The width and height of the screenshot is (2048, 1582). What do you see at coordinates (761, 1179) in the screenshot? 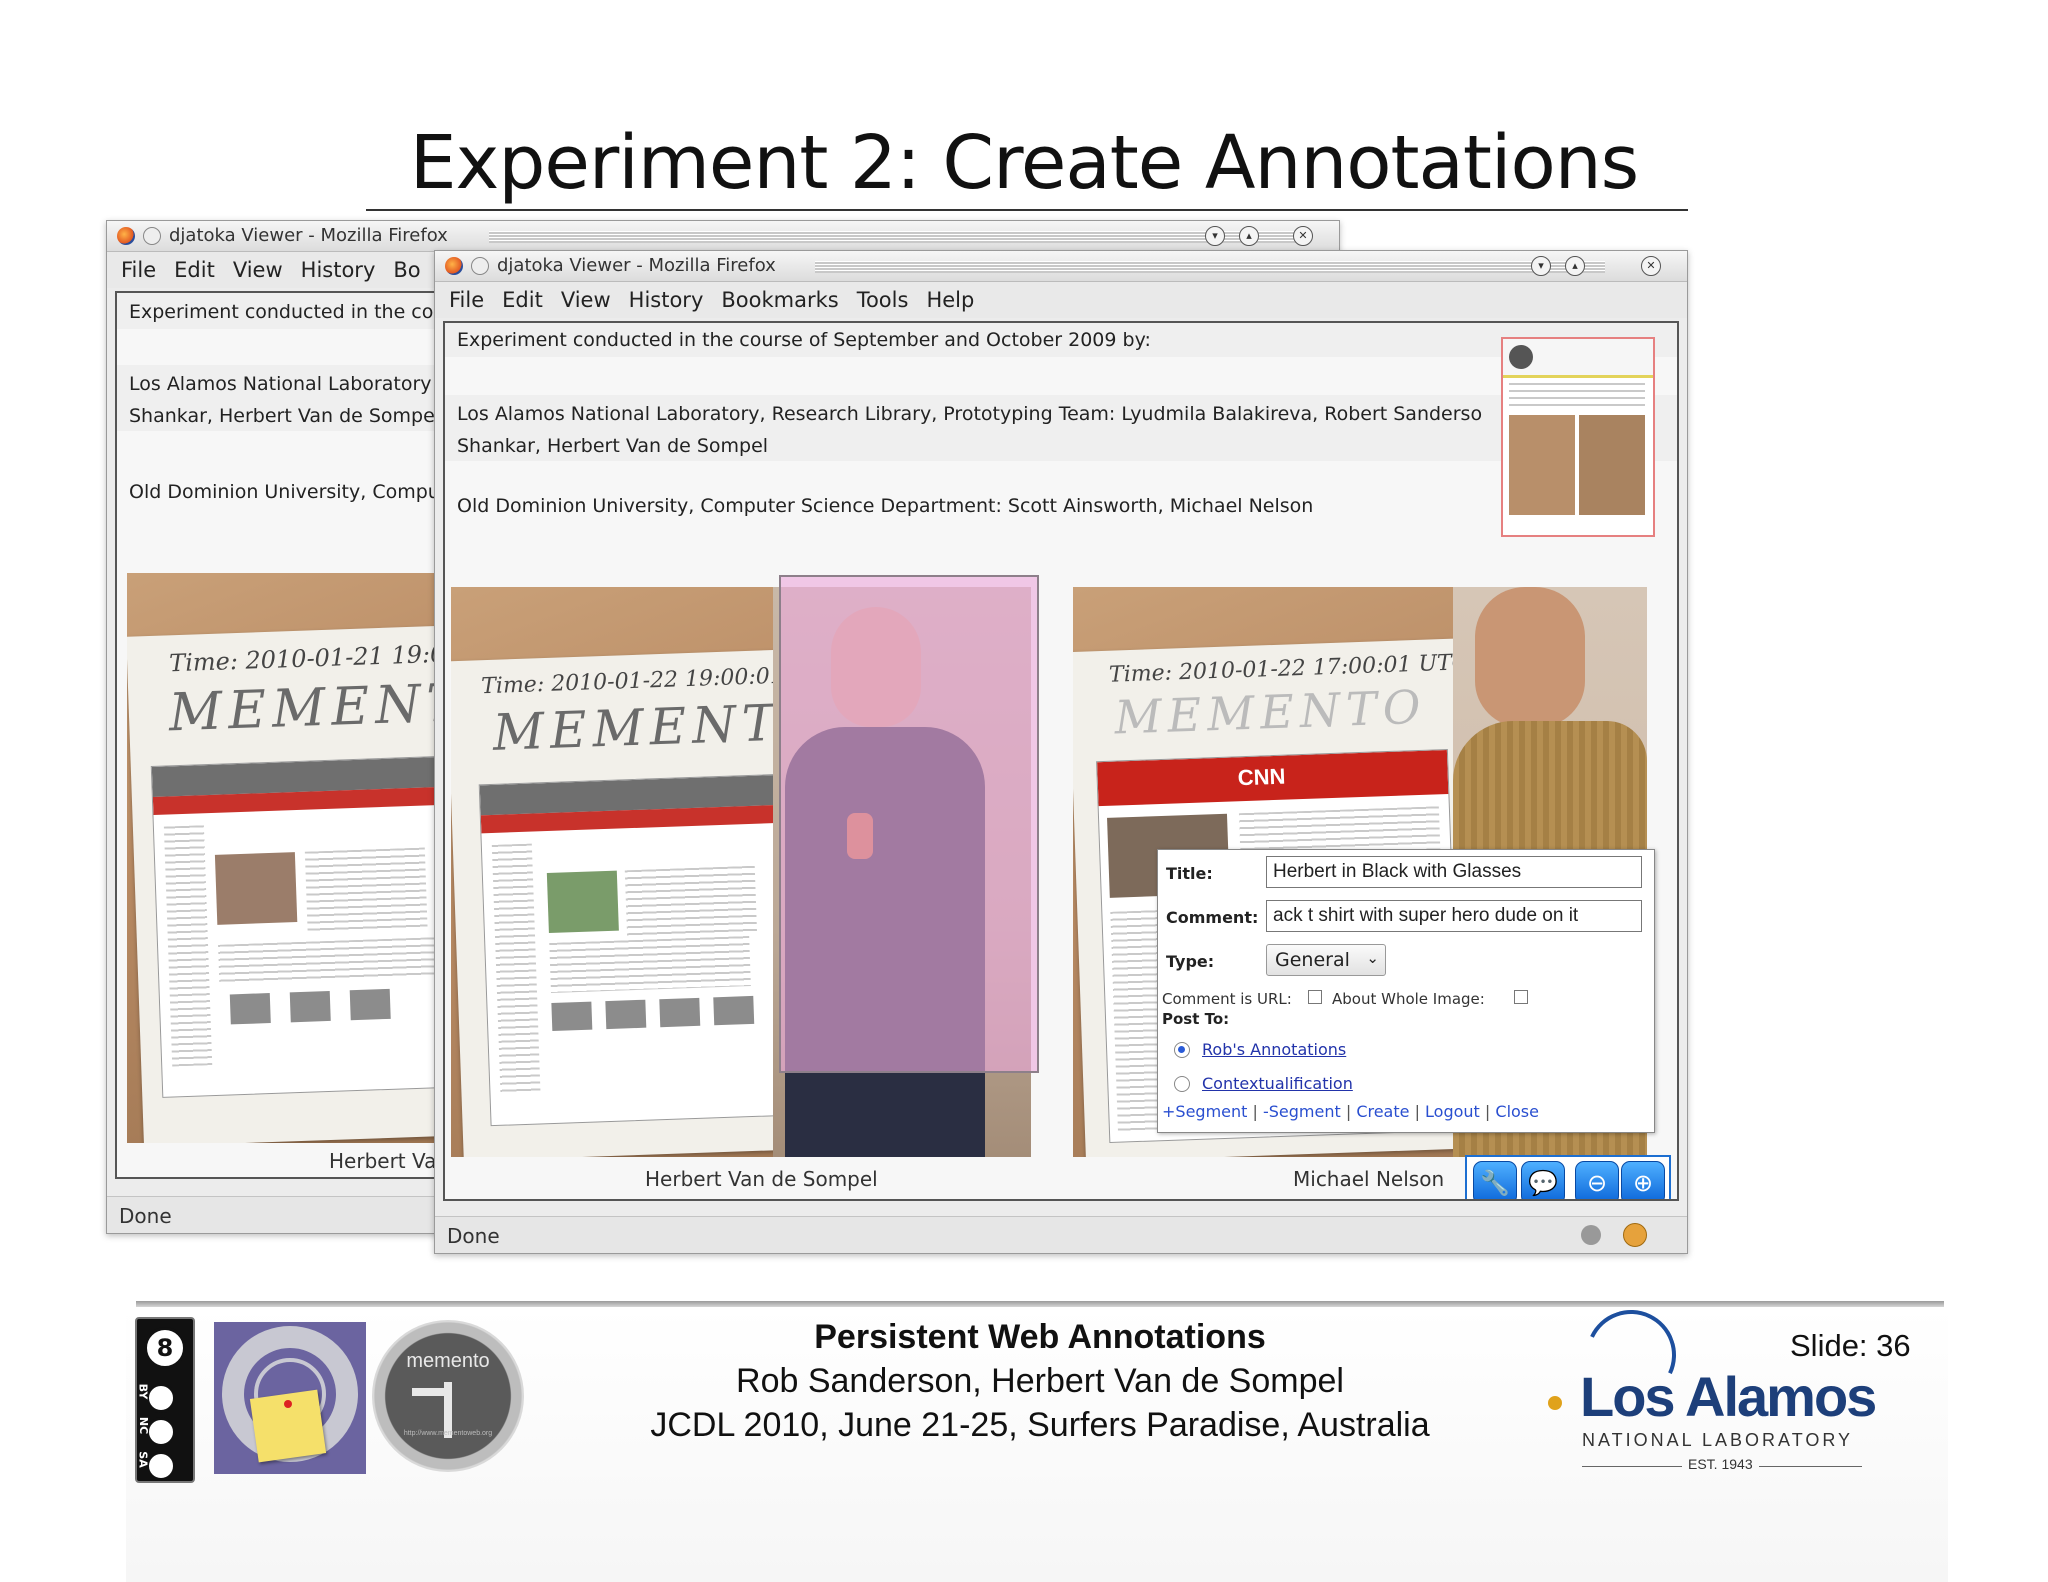
I see `herbert-caption: Herbert Van de Sompel` at bounding box center [761, 1179].